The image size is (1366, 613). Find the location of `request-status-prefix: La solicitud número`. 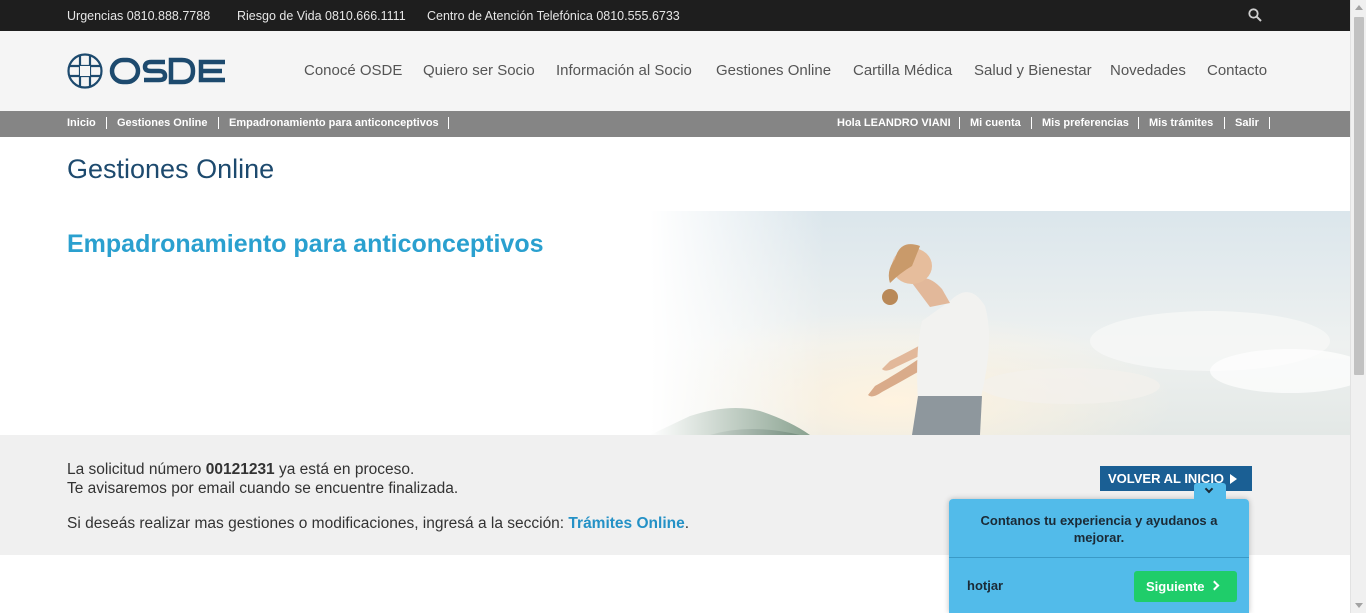

request-status-prefix: La solicitud número is located at coordinates (136, 469).